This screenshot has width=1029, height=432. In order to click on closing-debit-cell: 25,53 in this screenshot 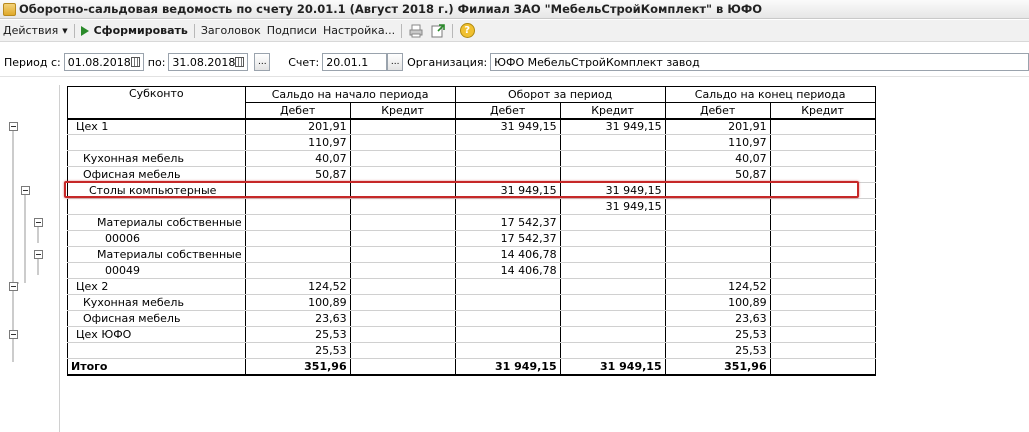, I will do `click(717, 334)`.